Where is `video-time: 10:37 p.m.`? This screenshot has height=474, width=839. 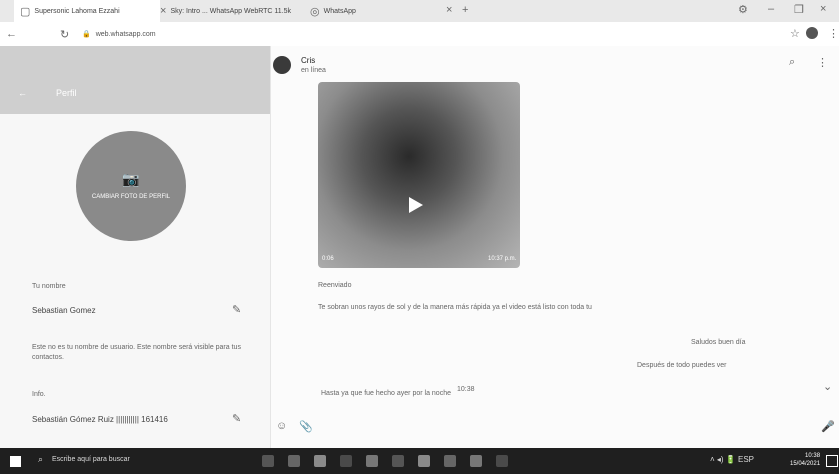 video-time: 10:37 p.m. is located at coordinates (502, 259).